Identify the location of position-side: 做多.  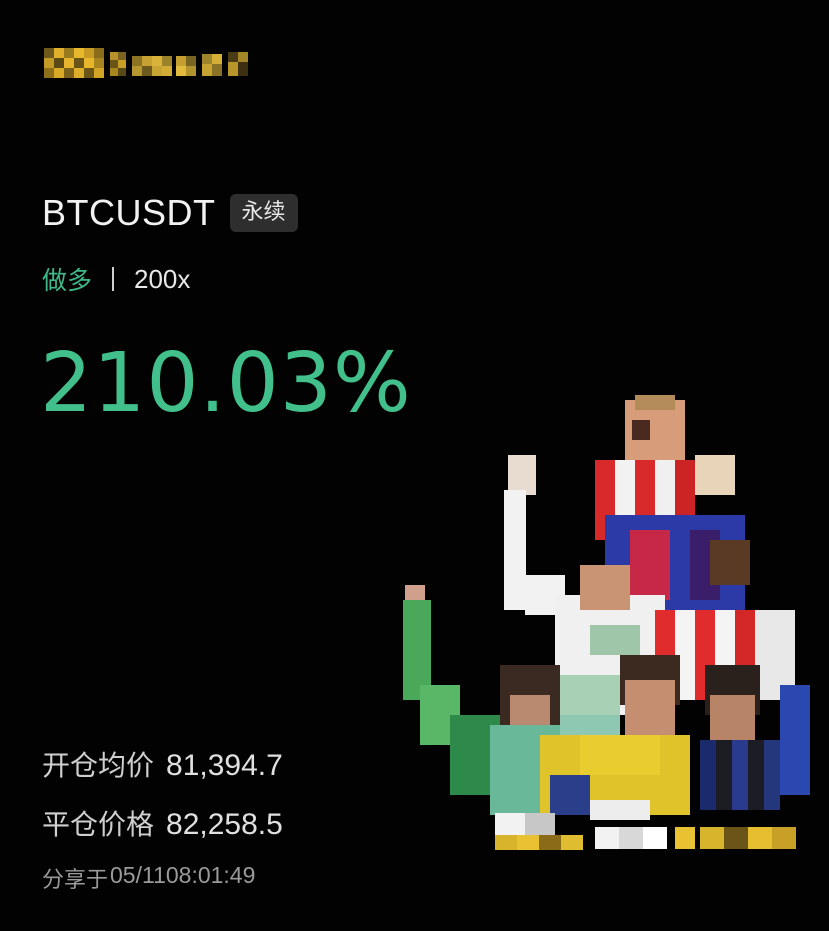
(67, 280).